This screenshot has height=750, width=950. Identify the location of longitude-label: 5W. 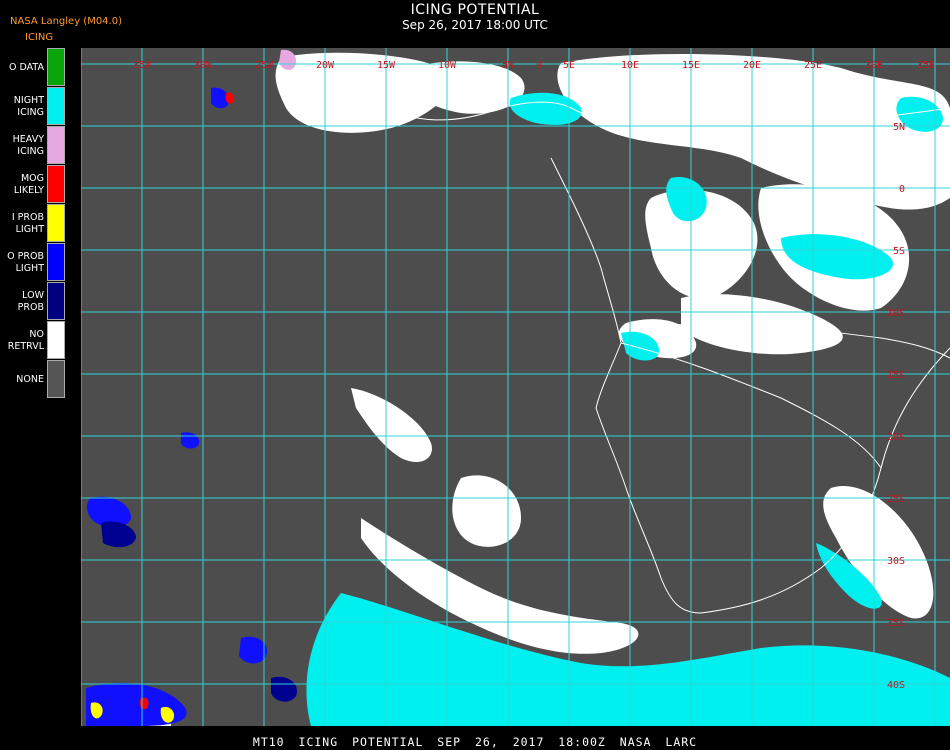
(508, 65).